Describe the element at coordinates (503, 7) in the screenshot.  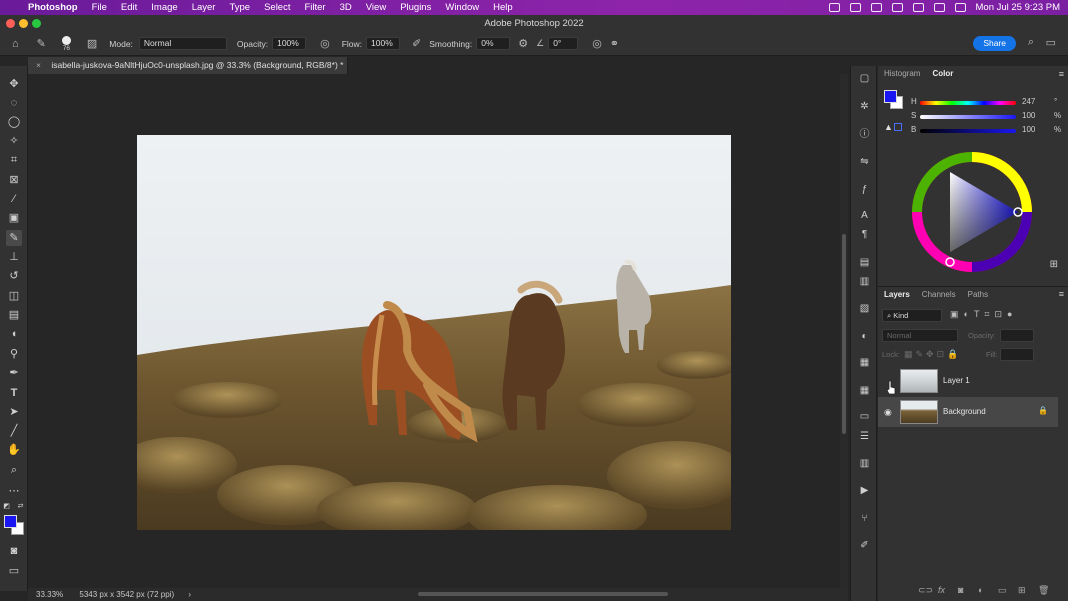
I see `menu-help: Help` at that location.